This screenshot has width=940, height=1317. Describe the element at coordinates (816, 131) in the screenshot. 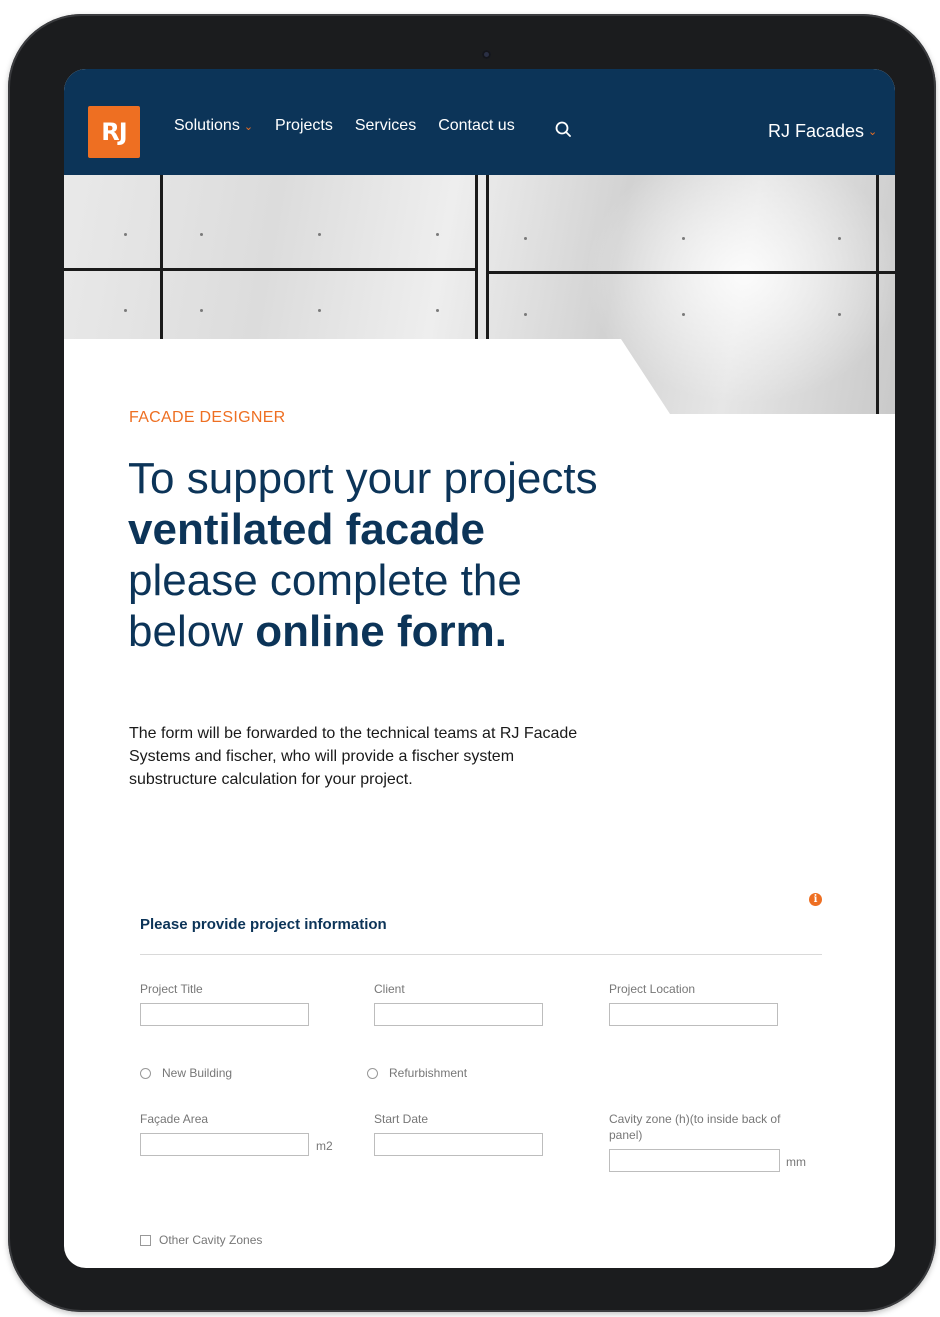

I see `brand-menu-label: RJ Facades` at that location.